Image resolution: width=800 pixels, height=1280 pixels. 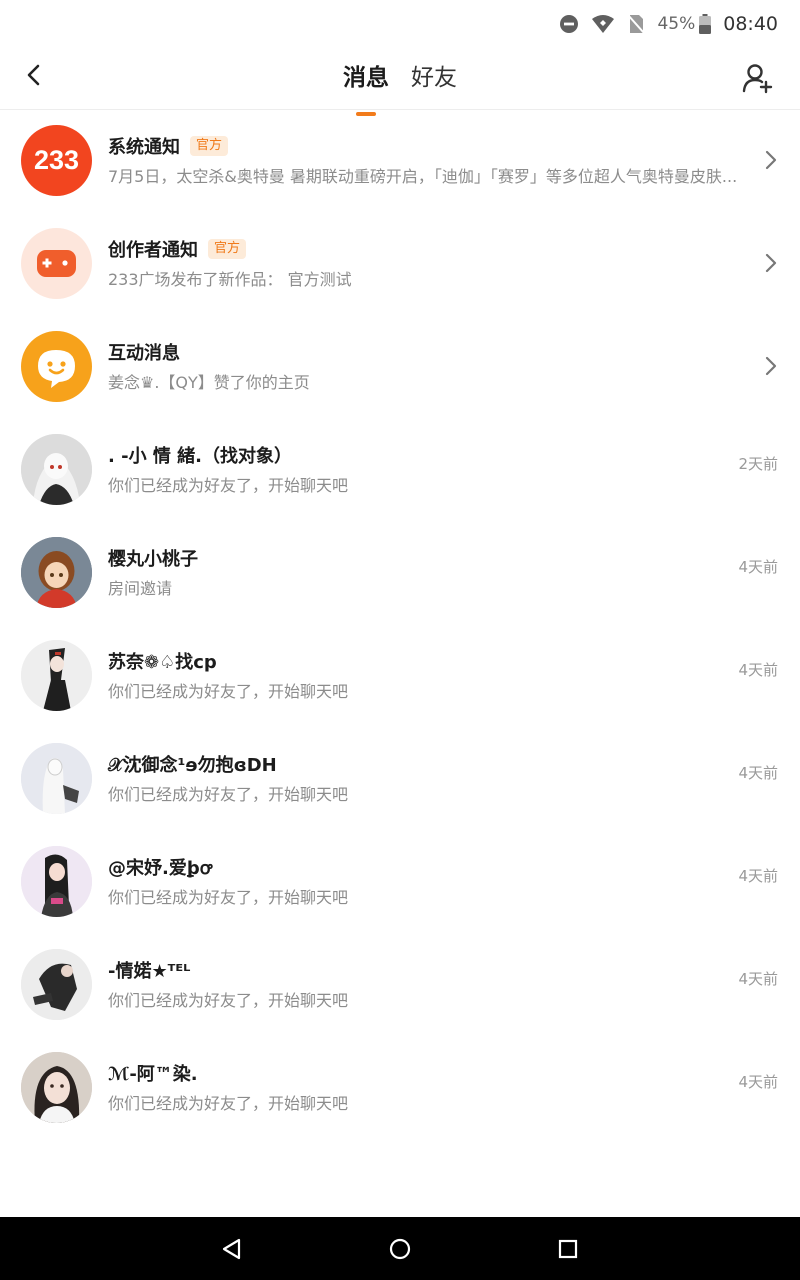 What do you see at coordinates (400, 984) in the screenshot?
I see `chat-item: -情婼★ᵀᴱᴸ 你们已经成为好友了，开始聊天吧 4天前` at bounding box center [400, 984].